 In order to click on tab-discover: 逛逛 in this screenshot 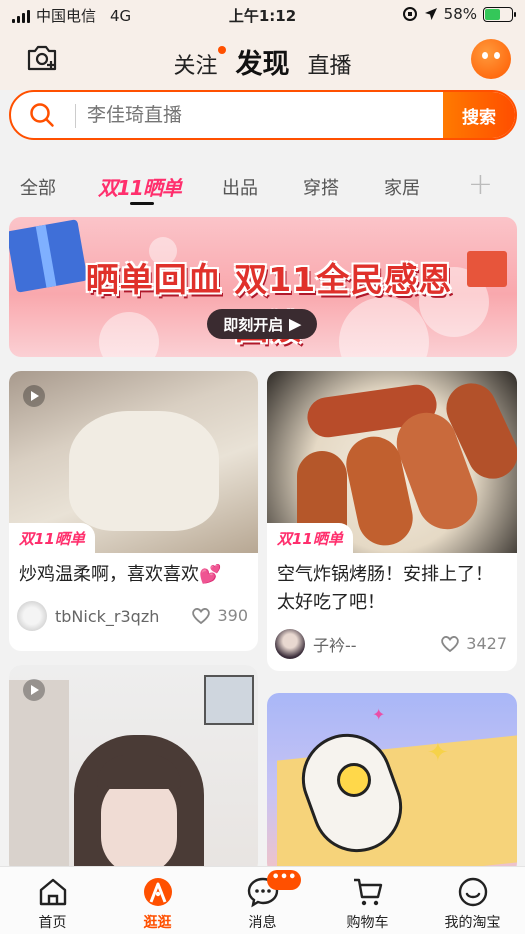, I will do `click(157, 900)`.